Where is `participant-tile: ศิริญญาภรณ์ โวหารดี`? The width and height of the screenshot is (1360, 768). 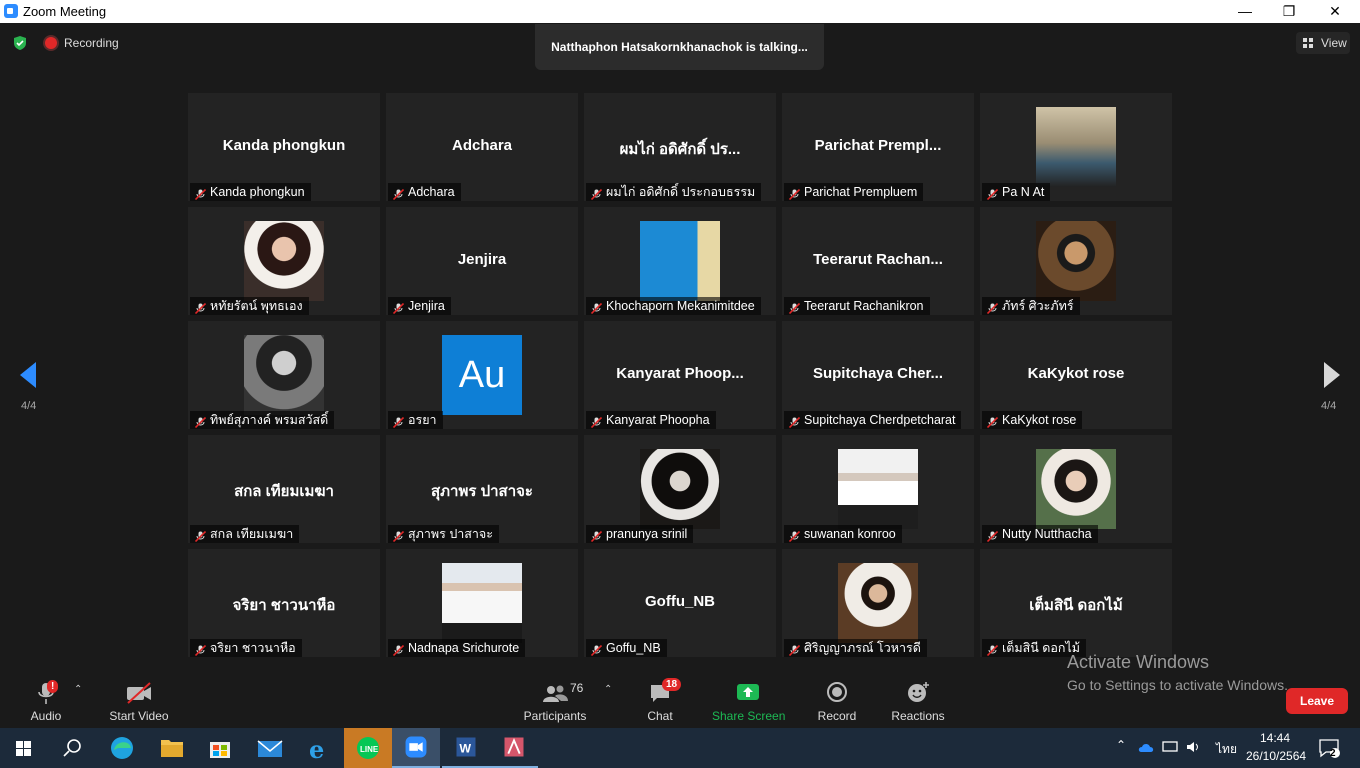
participant-tile: ศิริญญาภรณ์ โวหารดี is located at coordinates (878, 603).